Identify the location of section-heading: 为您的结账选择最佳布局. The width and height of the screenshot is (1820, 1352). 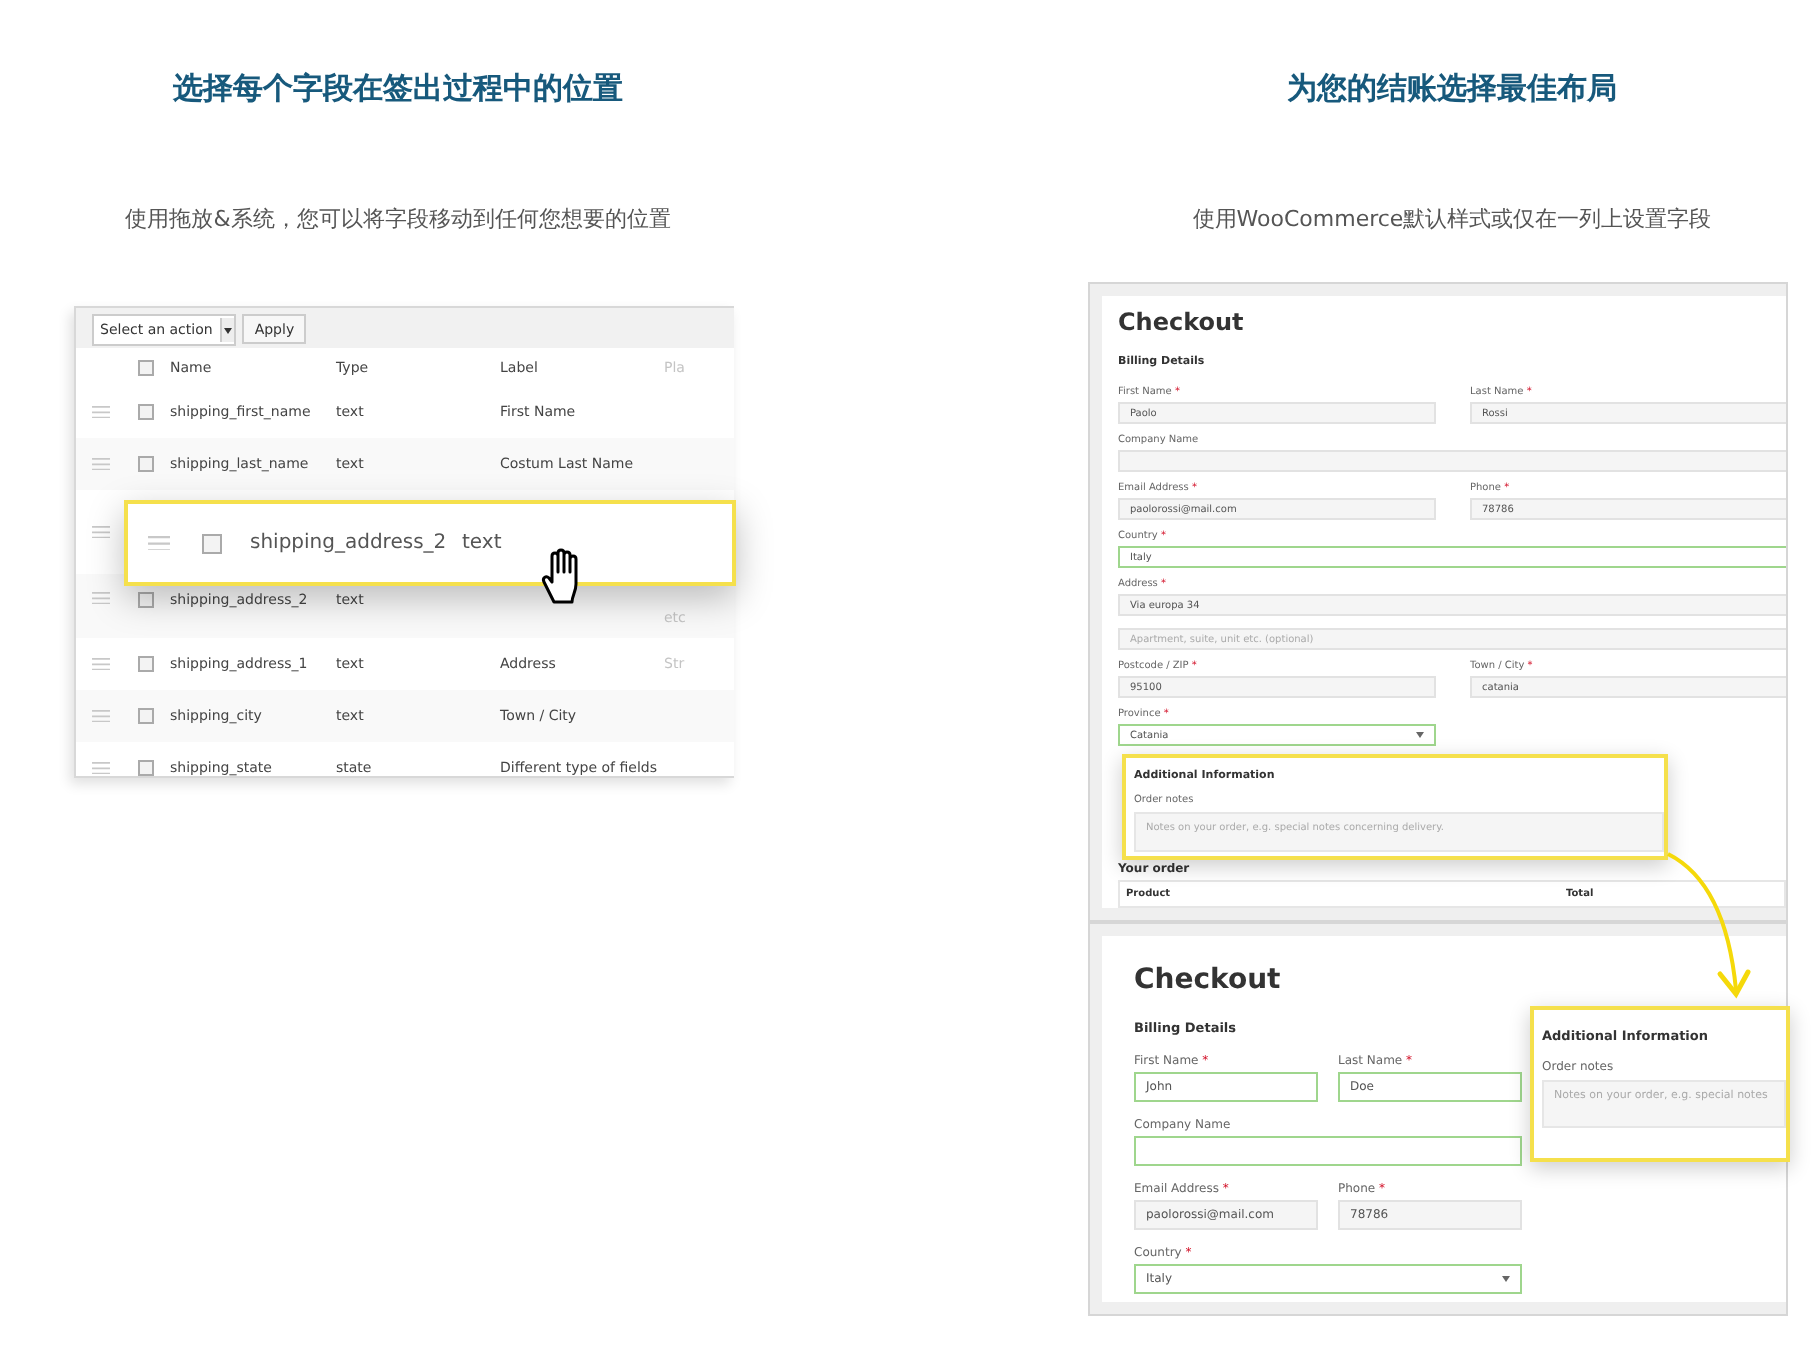
(1452, 89).